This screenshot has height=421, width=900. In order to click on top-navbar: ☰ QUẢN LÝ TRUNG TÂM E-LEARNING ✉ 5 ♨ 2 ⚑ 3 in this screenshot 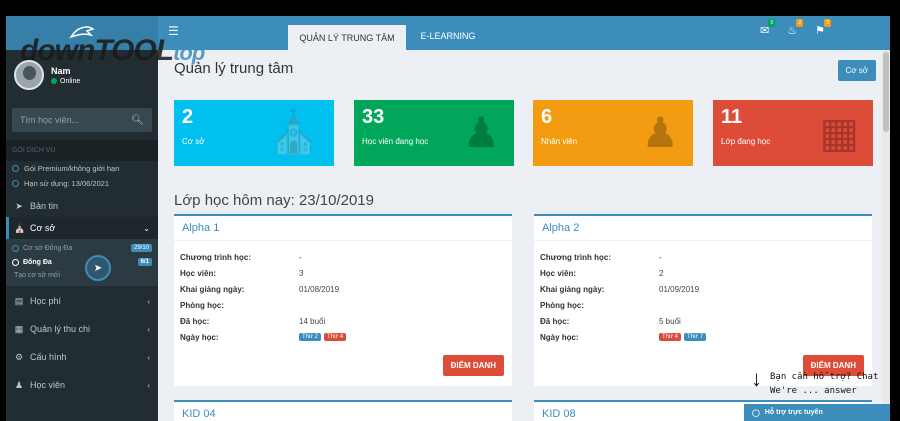, I will do `click(524, 33)`.